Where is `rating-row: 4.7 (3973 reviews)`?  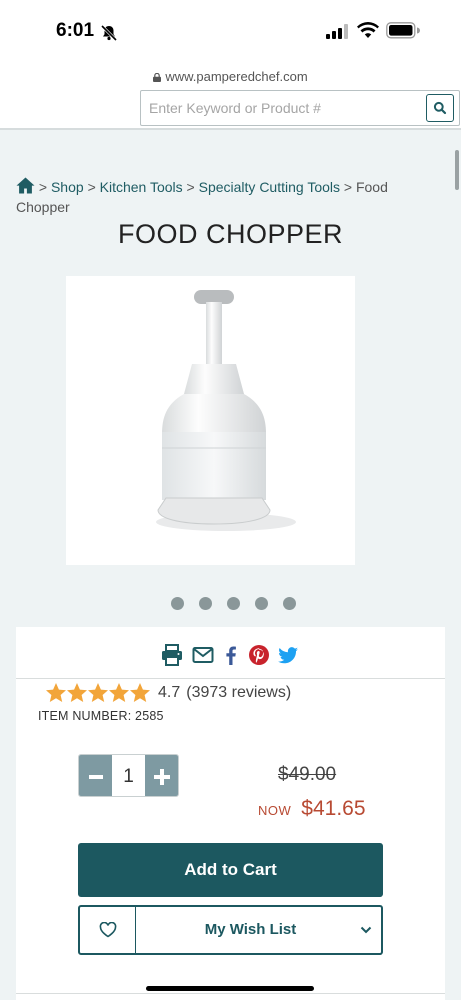
rating-row: 4.7 (3973 reviews) is located at coordinates (168, 693).